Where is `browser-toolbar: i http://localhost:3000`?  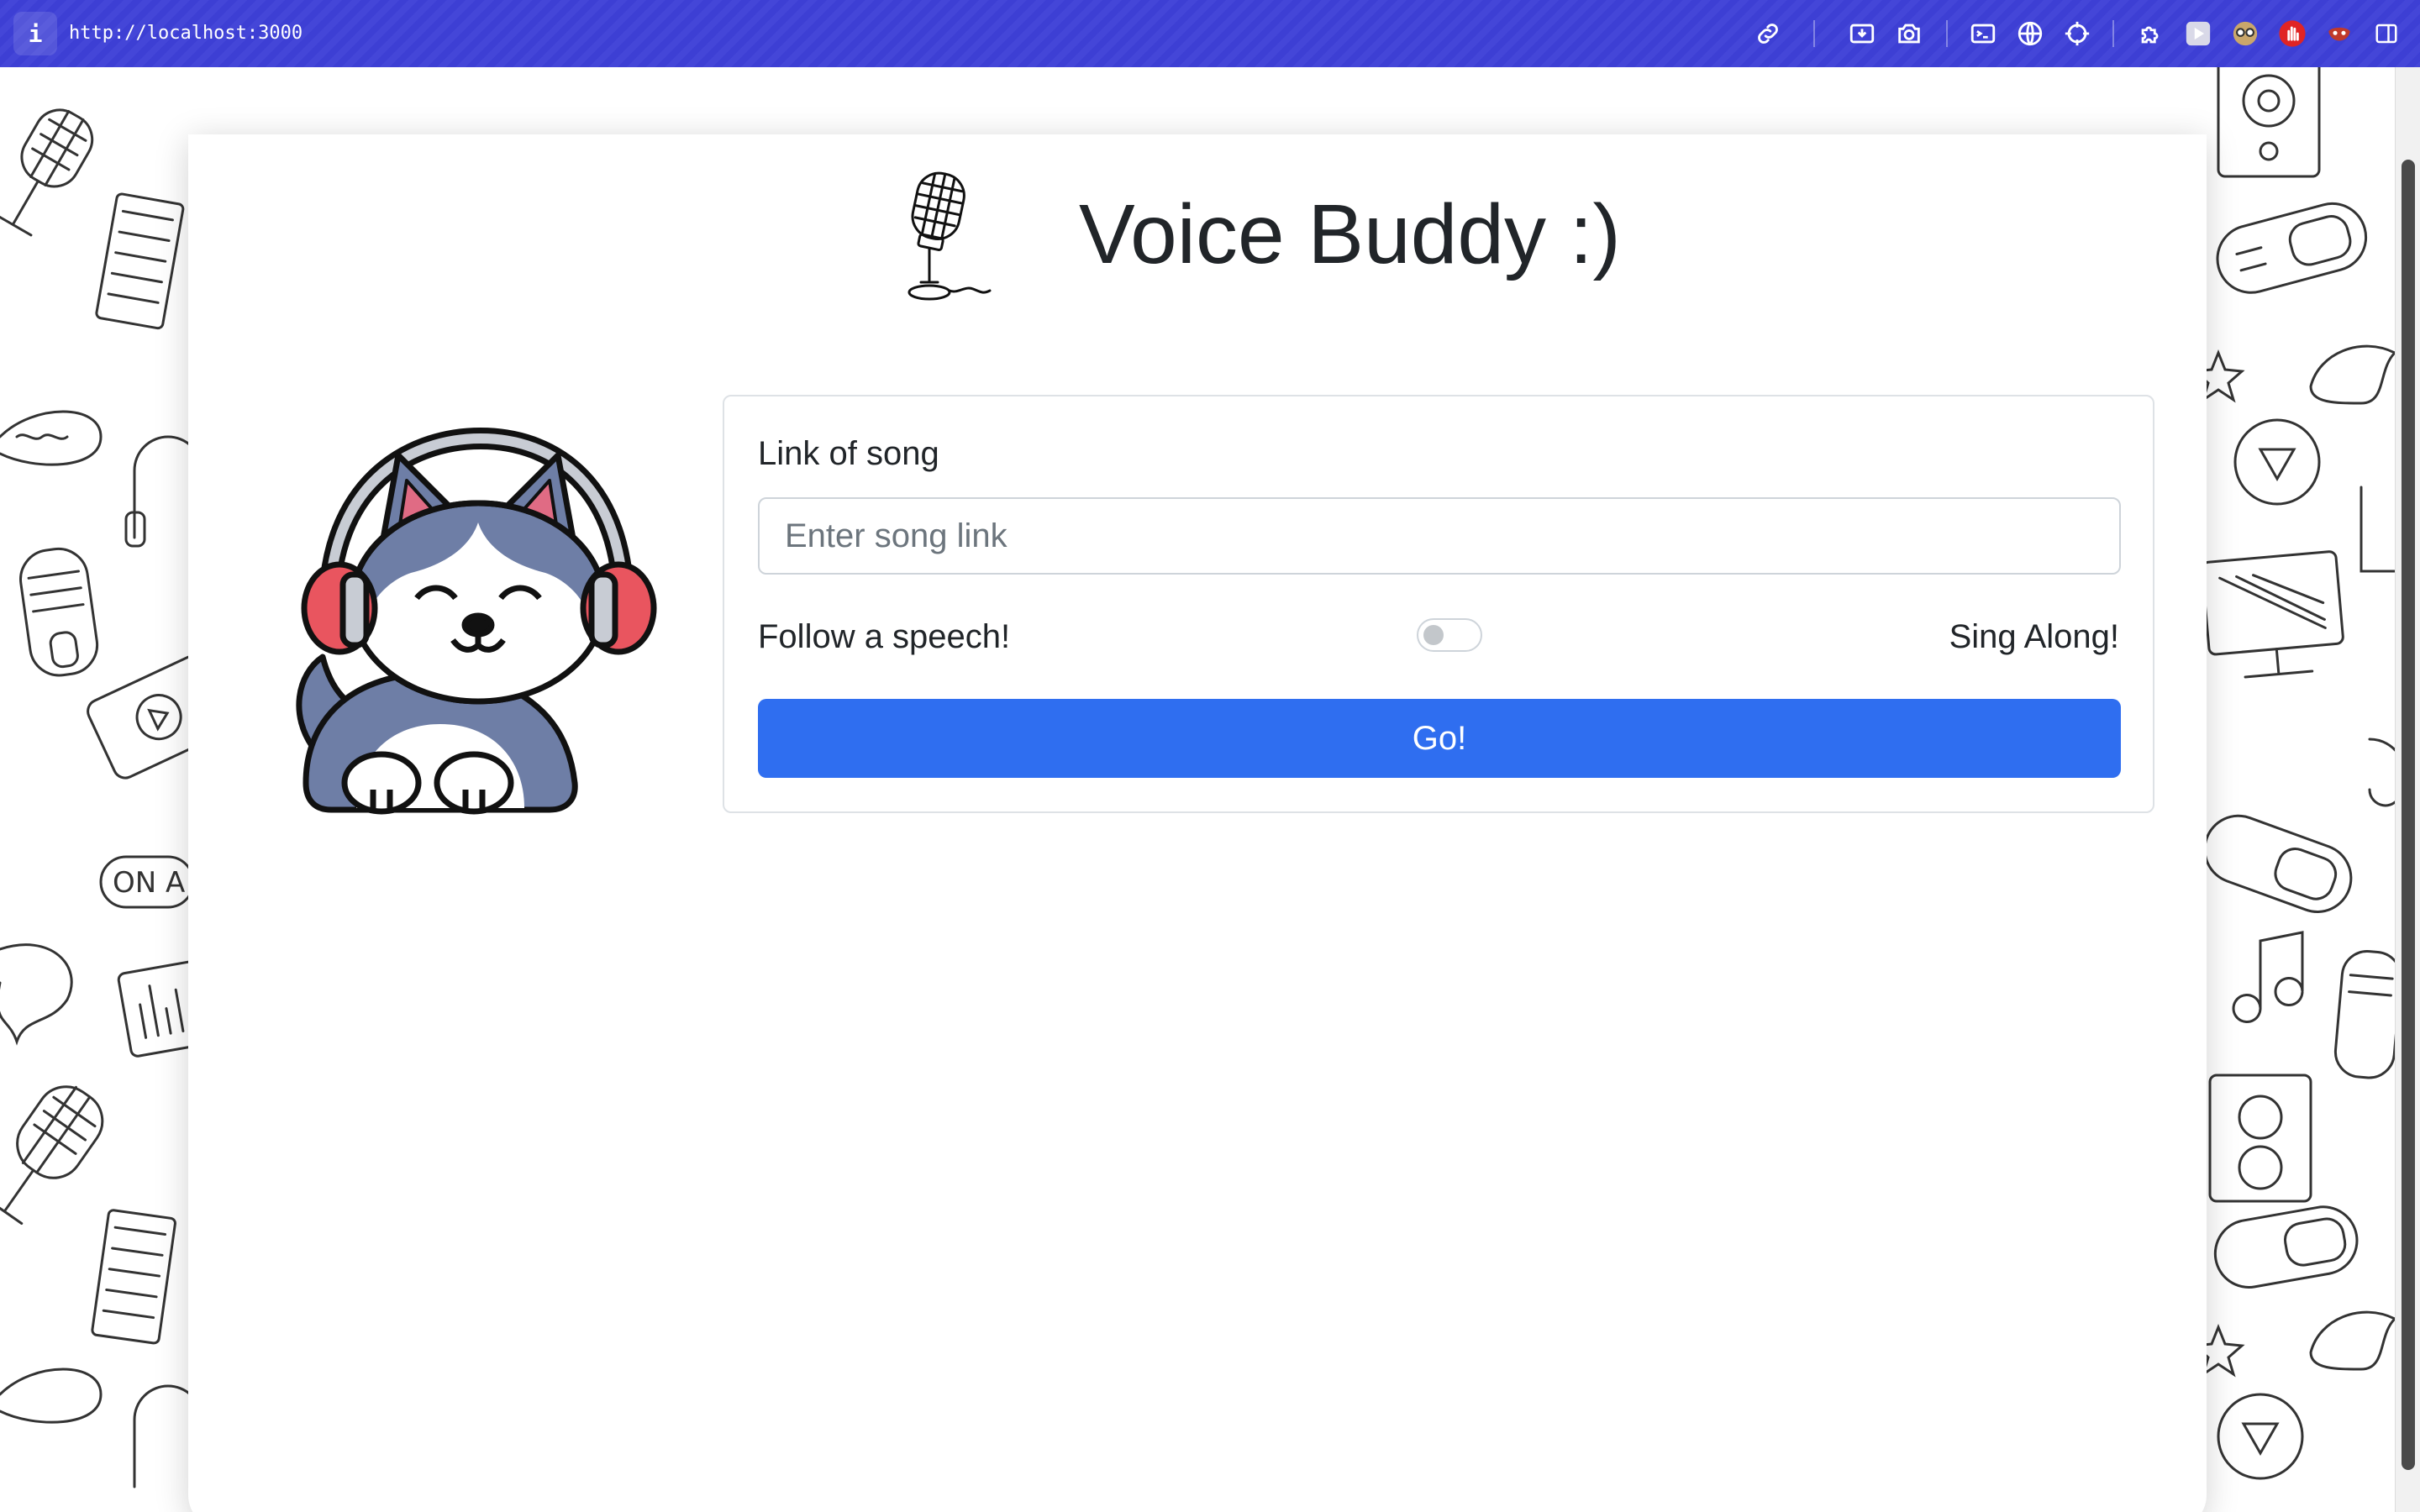 browser-toolbar: i http://localhost:3000 is located at coordinates (1210, 33).